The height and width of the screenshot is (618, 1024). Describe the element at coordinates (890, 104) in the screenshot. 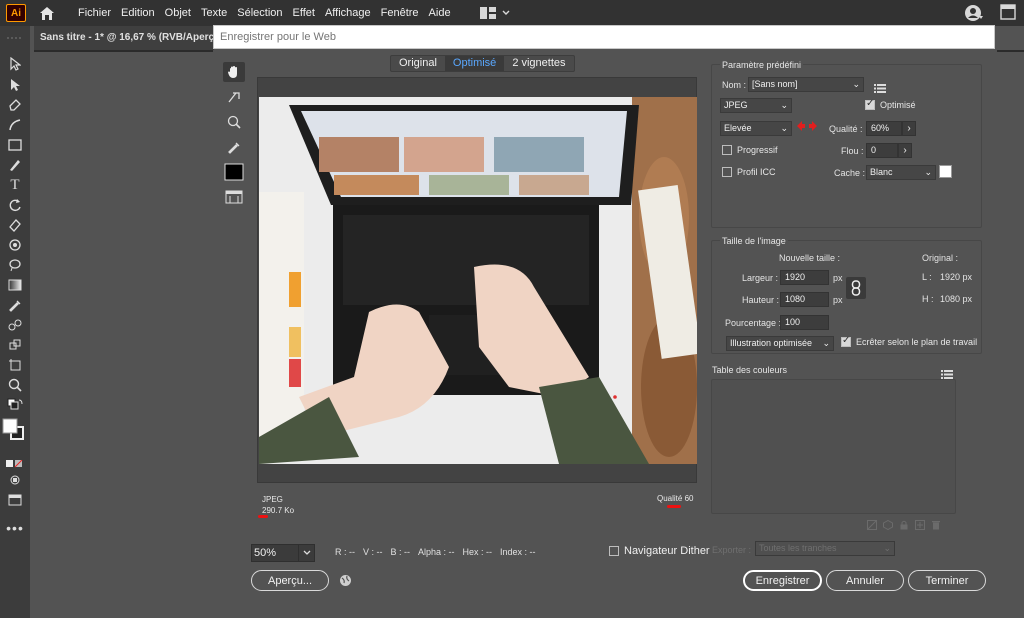

I see `optimise-toggle: Optimisé` at that location.